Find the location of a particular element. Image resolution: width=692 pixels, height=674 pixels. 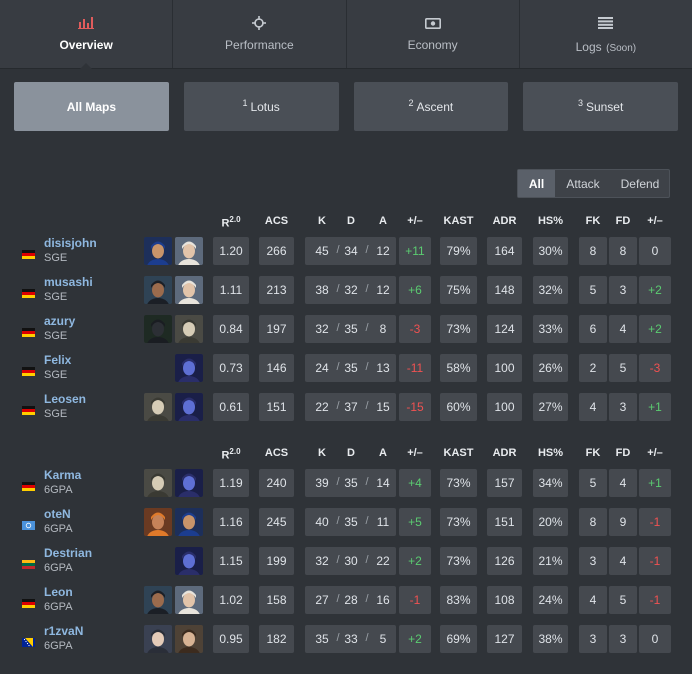

stat-pm: +4 is located at coordinates (415, 483).